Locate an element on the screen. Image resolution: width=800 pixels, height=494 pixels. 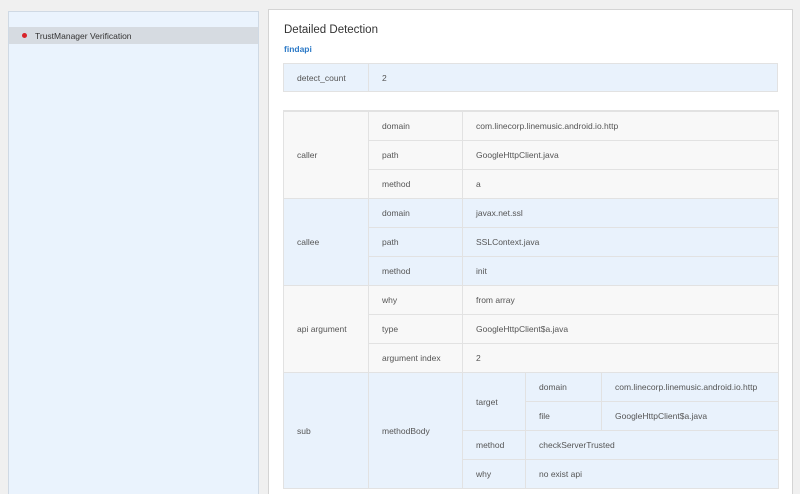
api-argument-why-key: why is located at coordinates (415, 300).